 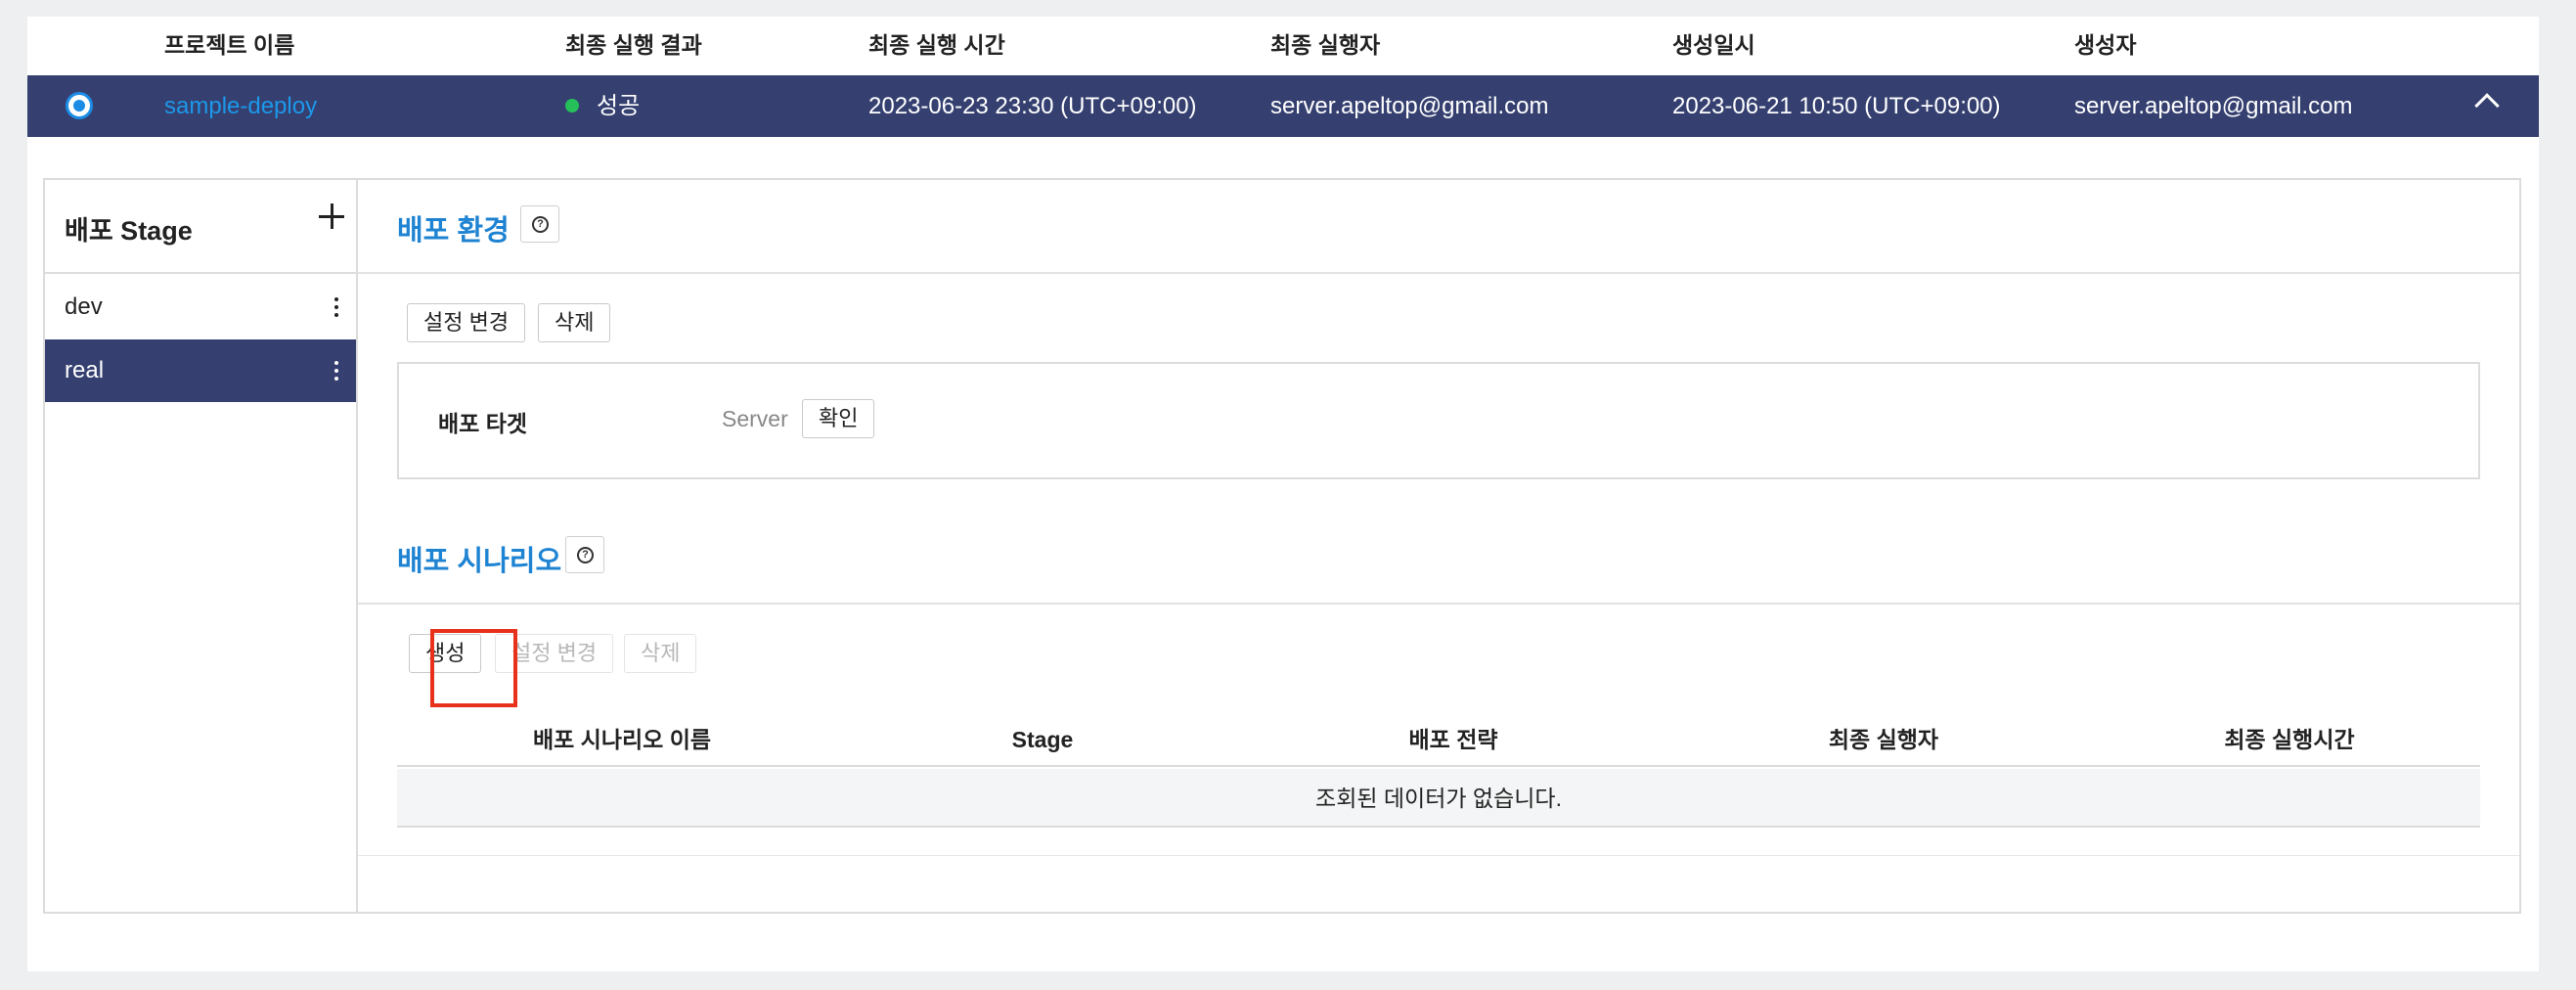 What do you see at coordinates (229, 45) in the screenshot?
I see `header-project-name: 프로젝트 이름` at bounding box center [229, 45].